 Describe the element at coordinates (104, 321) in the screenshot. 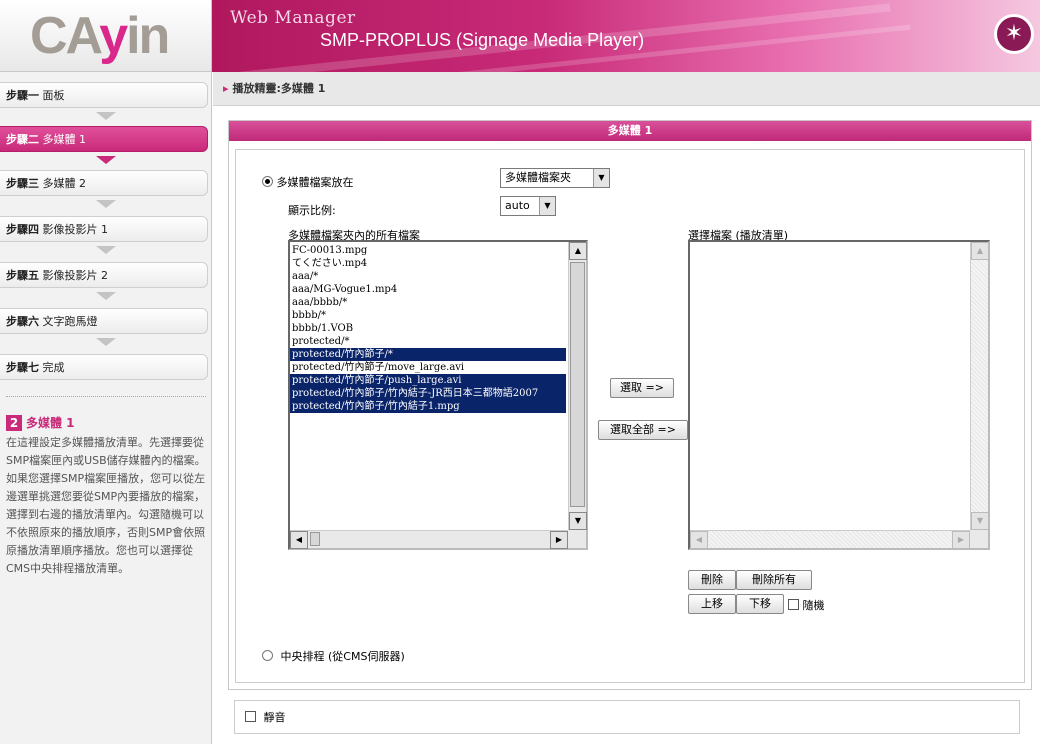

I see `sidebar-step-6: 步驟六 文字跑馬燈` at that location.